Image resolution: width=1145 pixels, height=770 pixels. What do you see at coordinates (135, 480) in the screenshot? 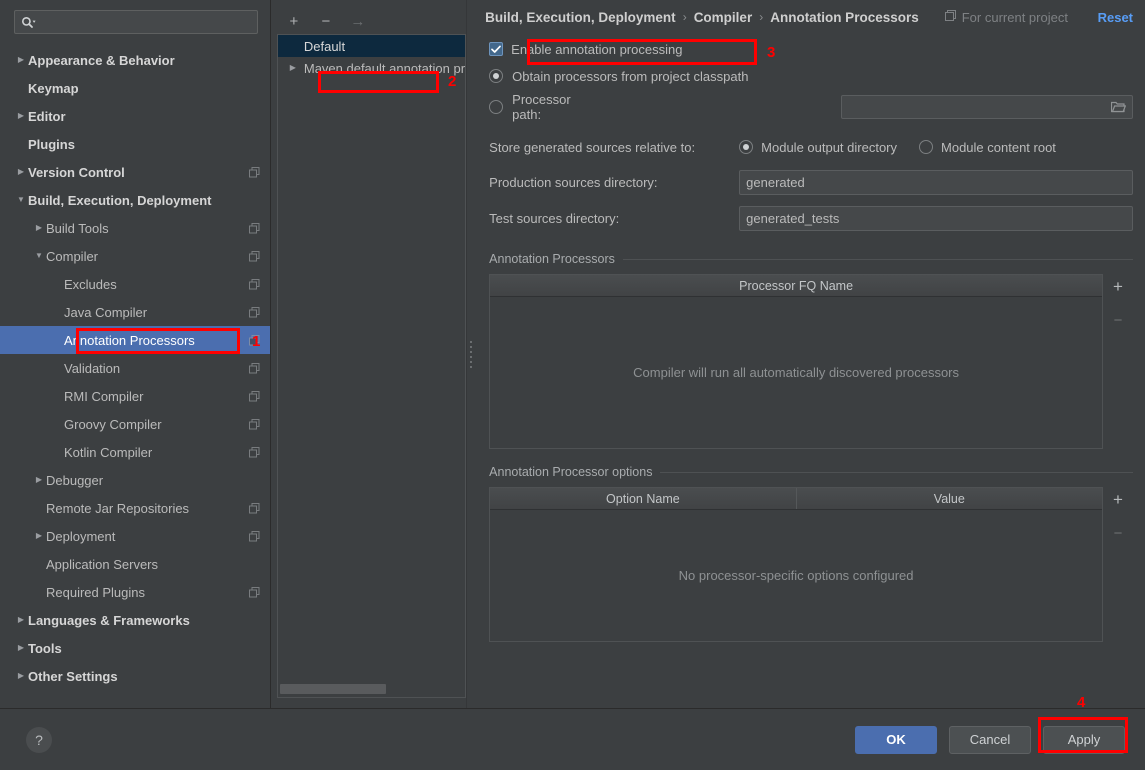
I see `sidebar-item-debugger: ▶ Debugger` at bounding box center [135, 480].